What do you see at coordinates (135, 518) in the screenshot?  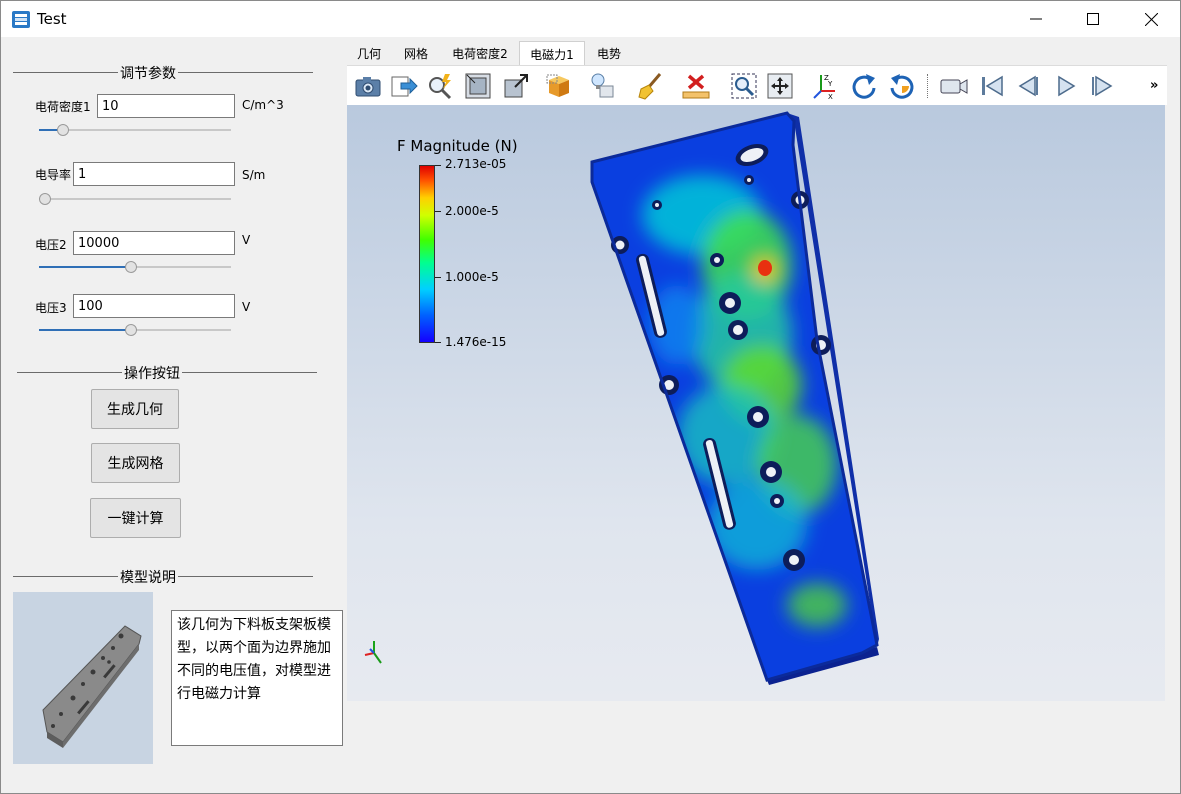 I see `compute-button: 一键计算` at bounding box center [135, 518].